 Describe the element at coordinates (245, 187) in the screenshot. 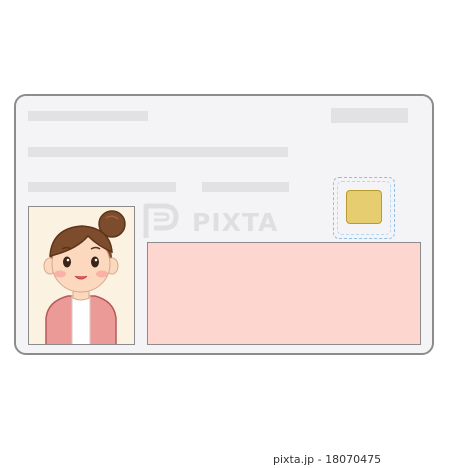

I see `placeholder-line-3b` at that location.